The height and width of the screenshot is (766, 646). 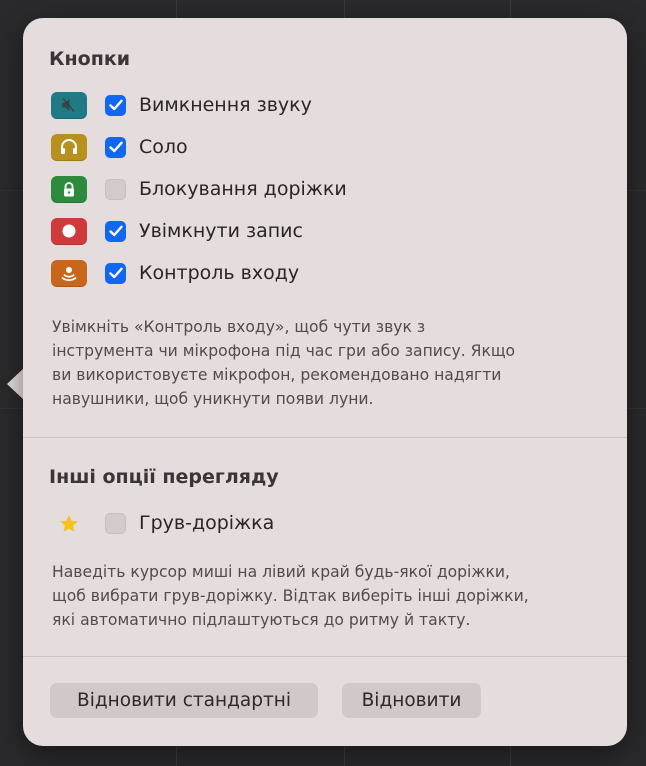 I want to click on solo-checkbox, so click(x=115, y=147).